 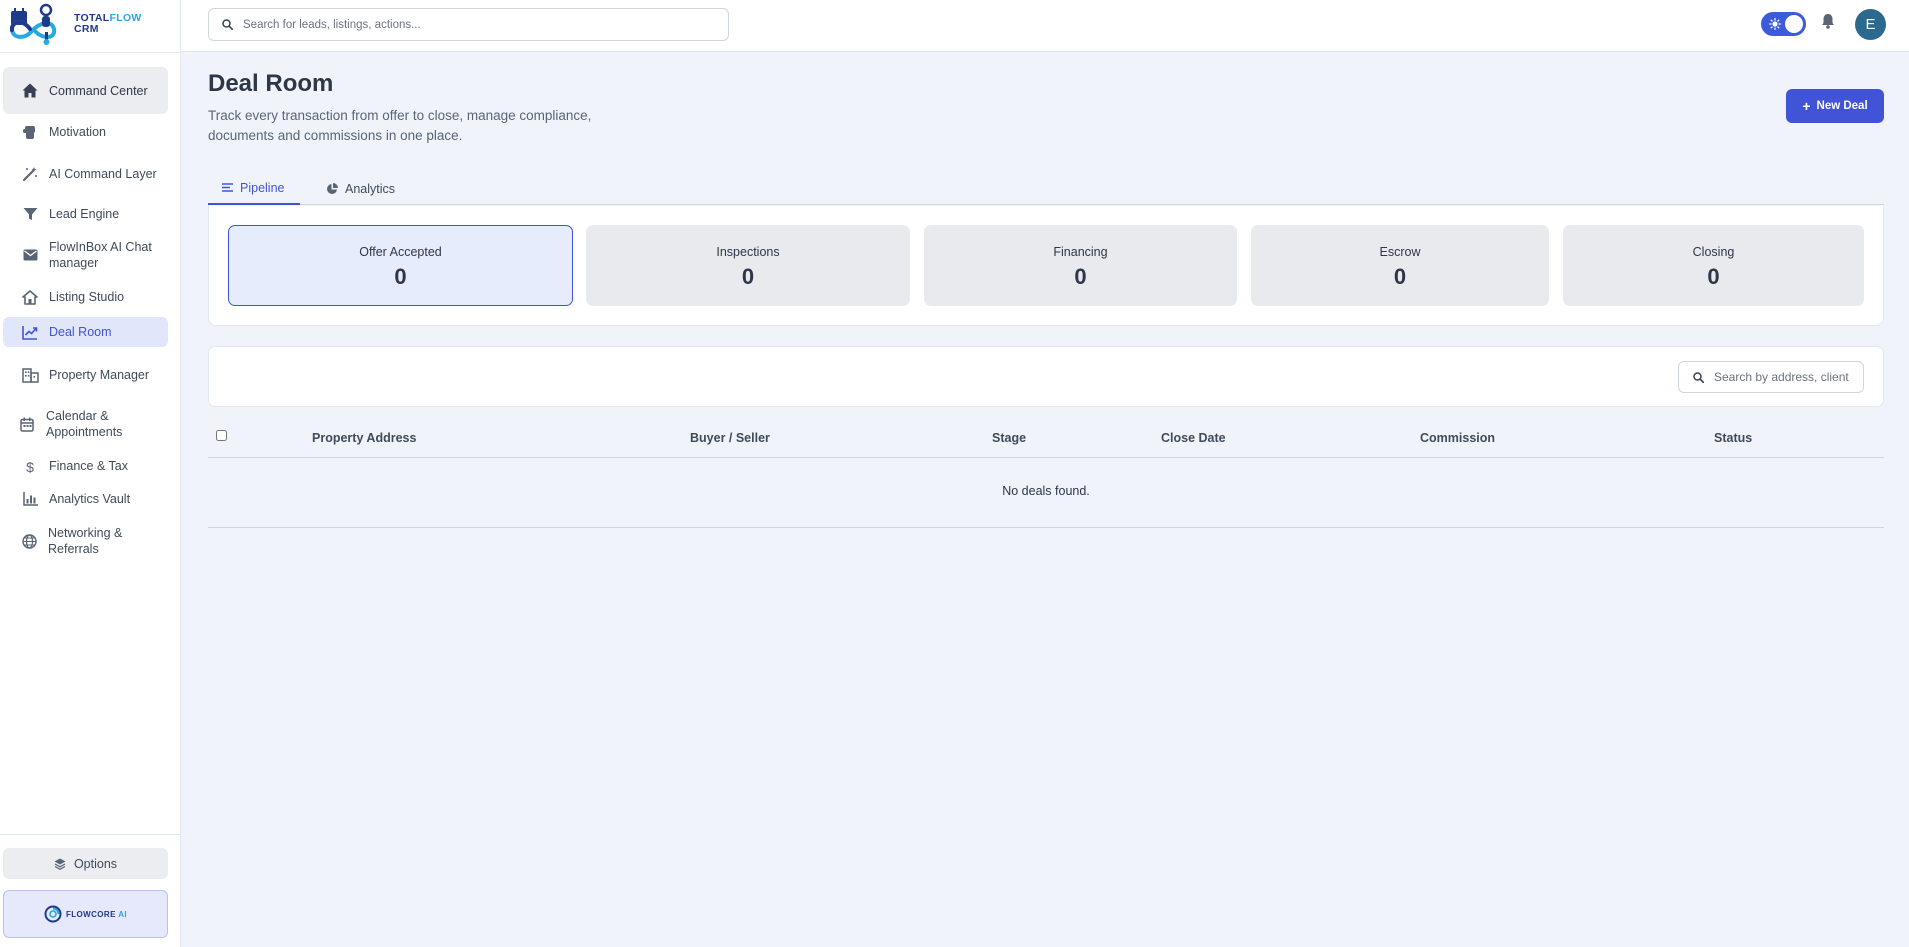 I want to click on fist-icon, so click(x=30, y=132).